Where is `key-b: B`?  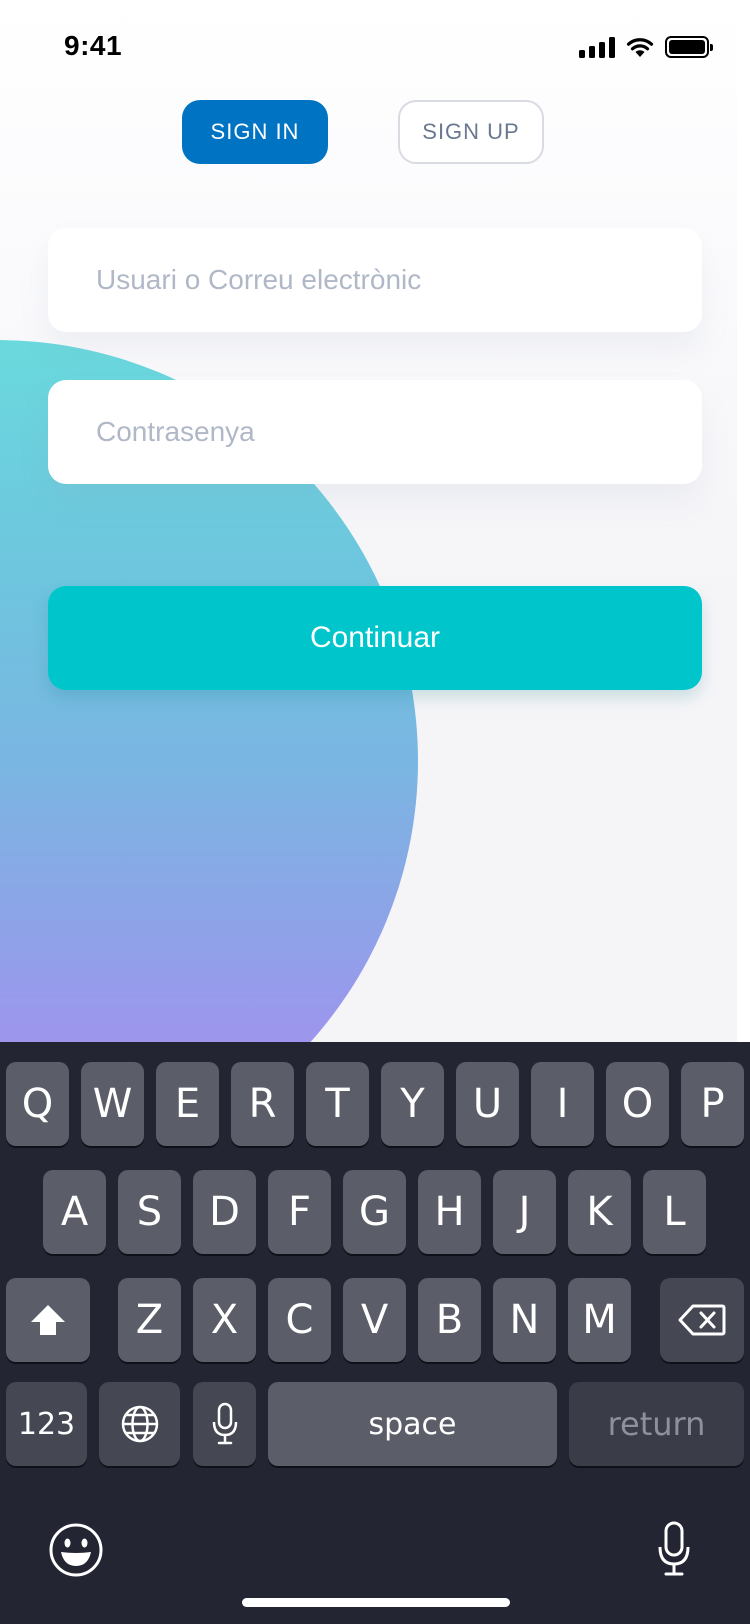 key-b: B is located at coordinates (449, 1320).